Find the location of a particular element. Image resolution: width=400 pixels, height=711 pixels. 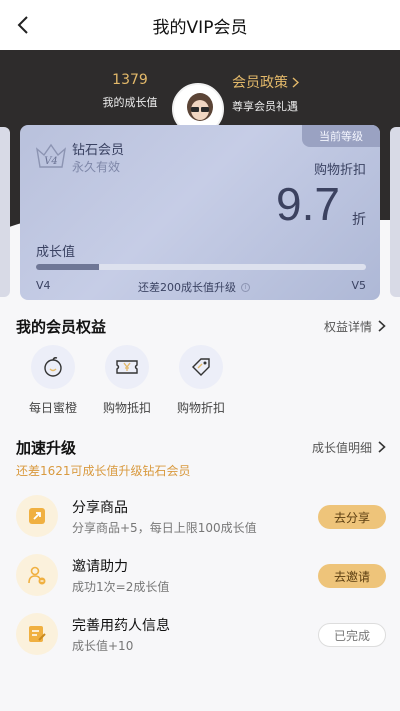

accelerate-title: 加速升级 is located at coordinates (46, 447).